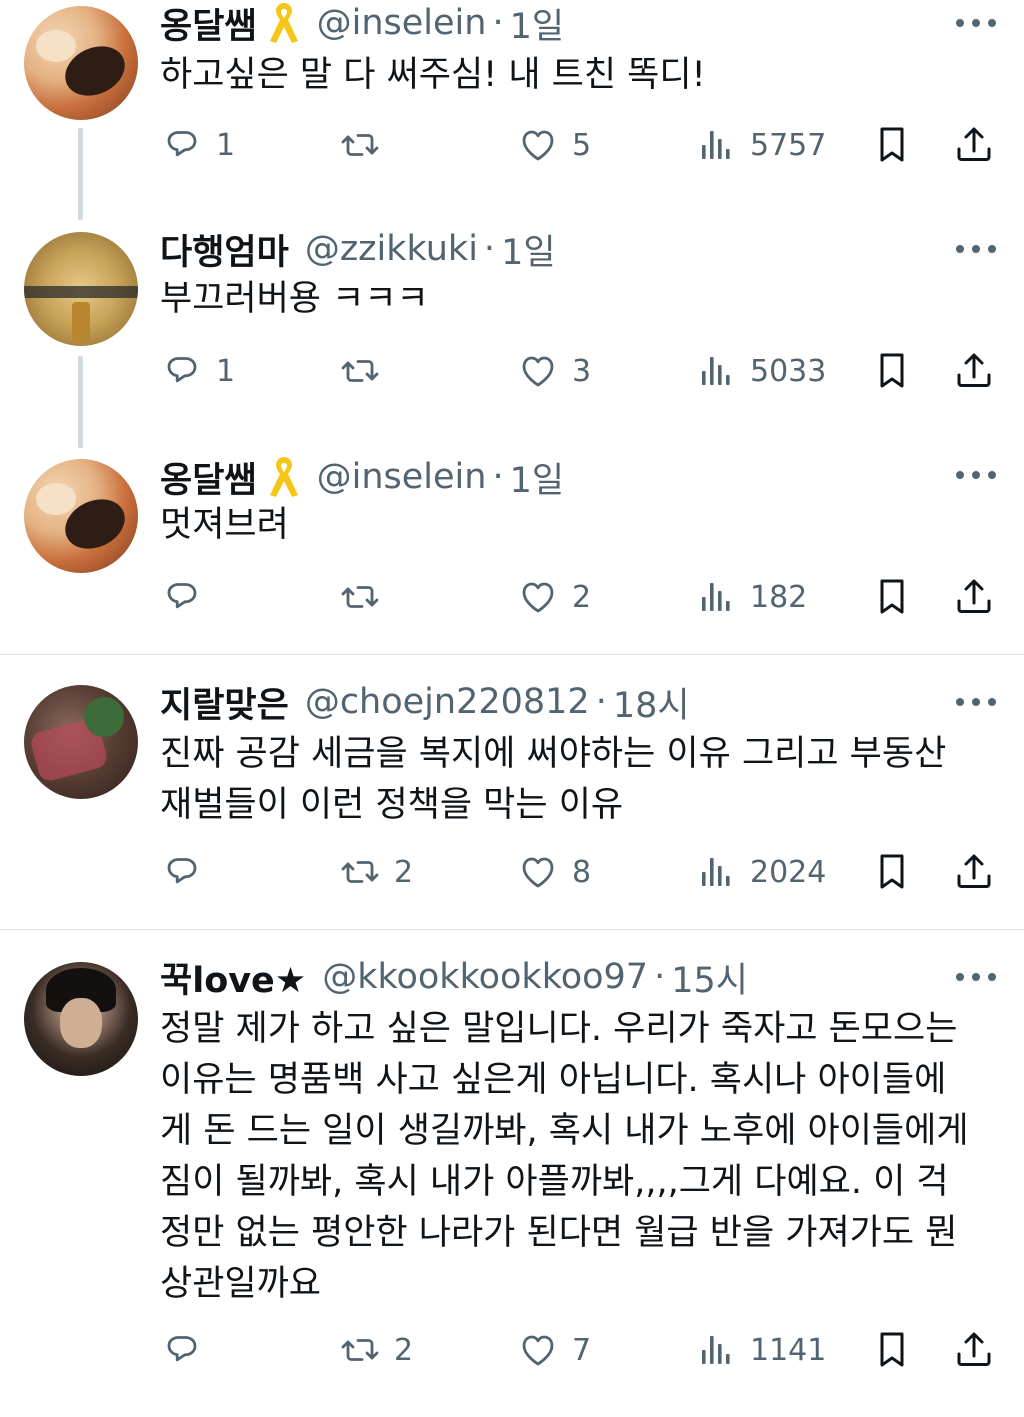 The width and height of the screenshot is (1024, 1417). What do you see at coordinates (709, 977) in the screenshot?
I see `timestamp: 15시` at bounding box center [709, 977].